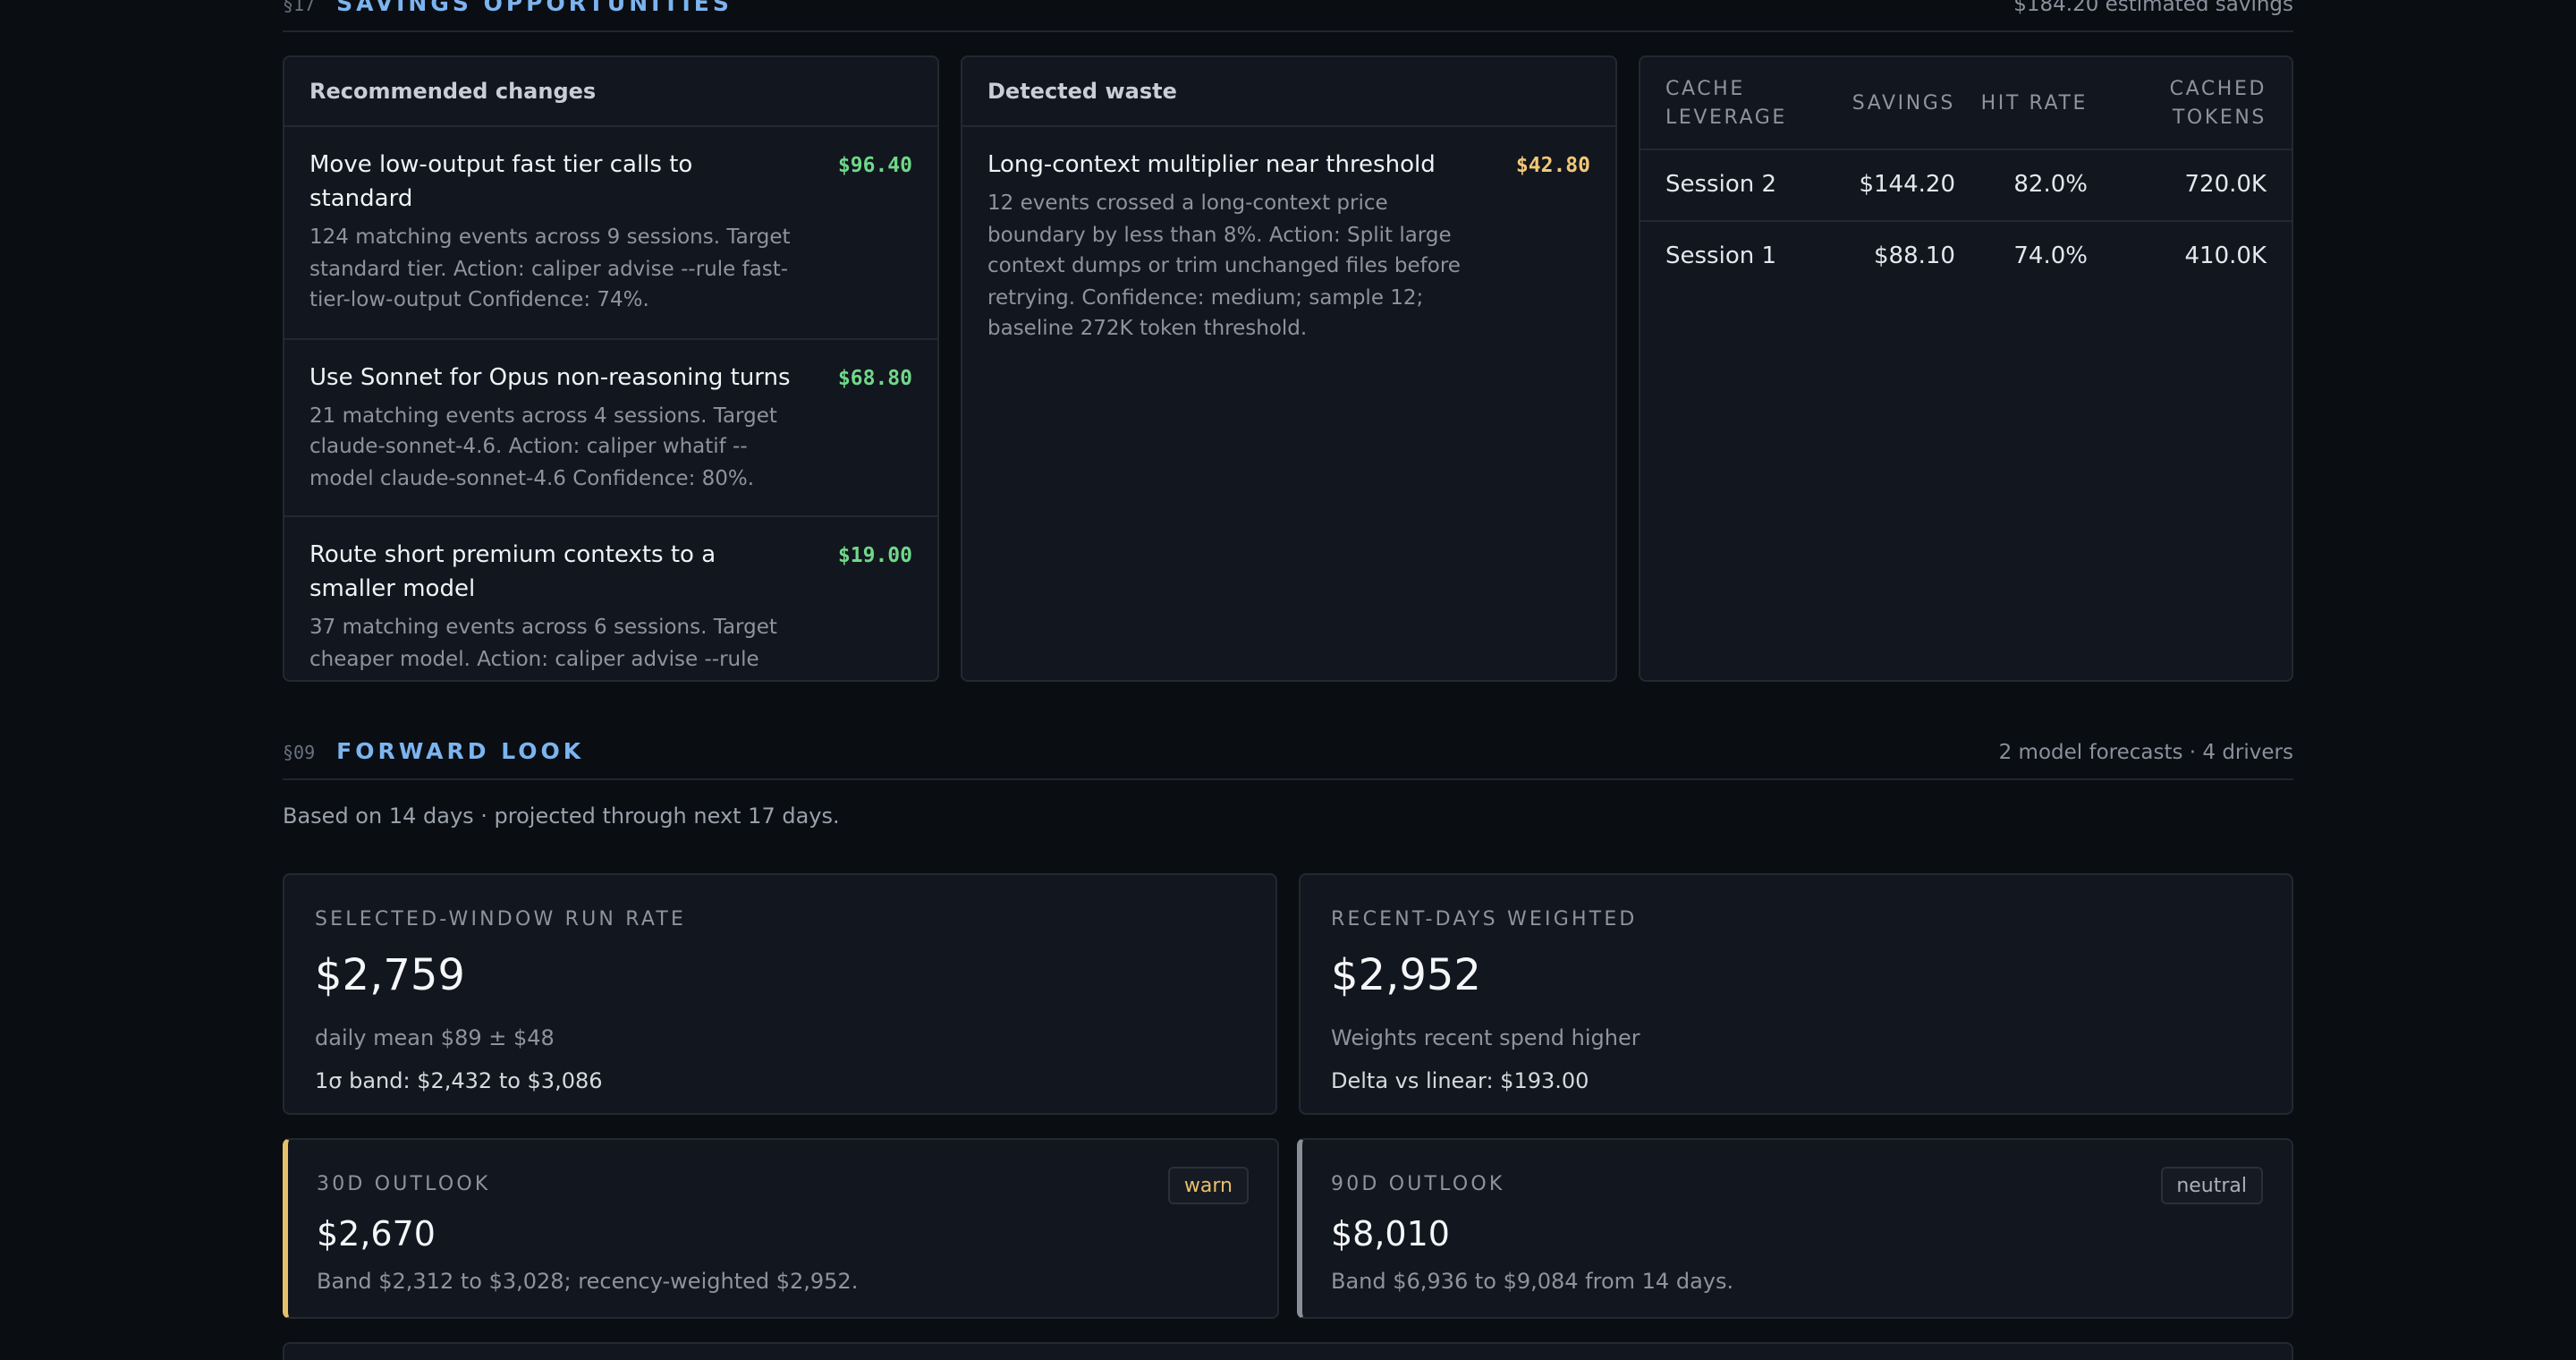  I want to click on waste-amount: $42.80, so click(1552, 164).